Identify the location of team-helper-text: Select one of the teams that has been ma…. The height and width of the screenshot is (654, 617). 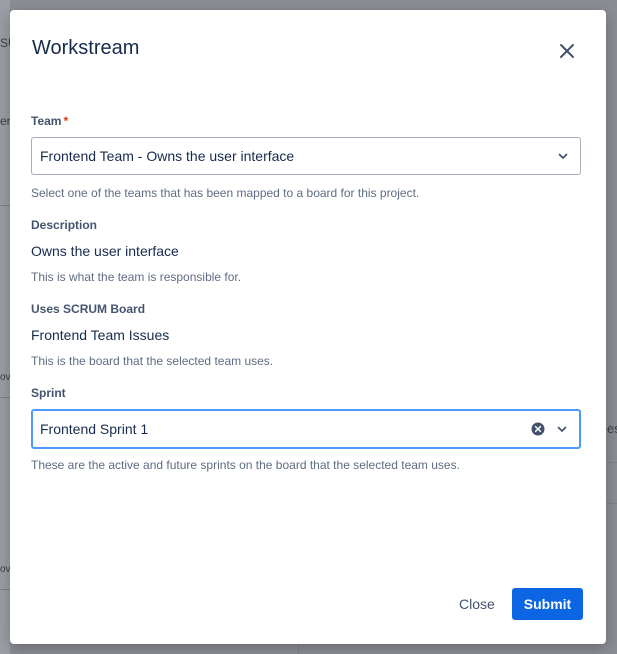
(225, 193).